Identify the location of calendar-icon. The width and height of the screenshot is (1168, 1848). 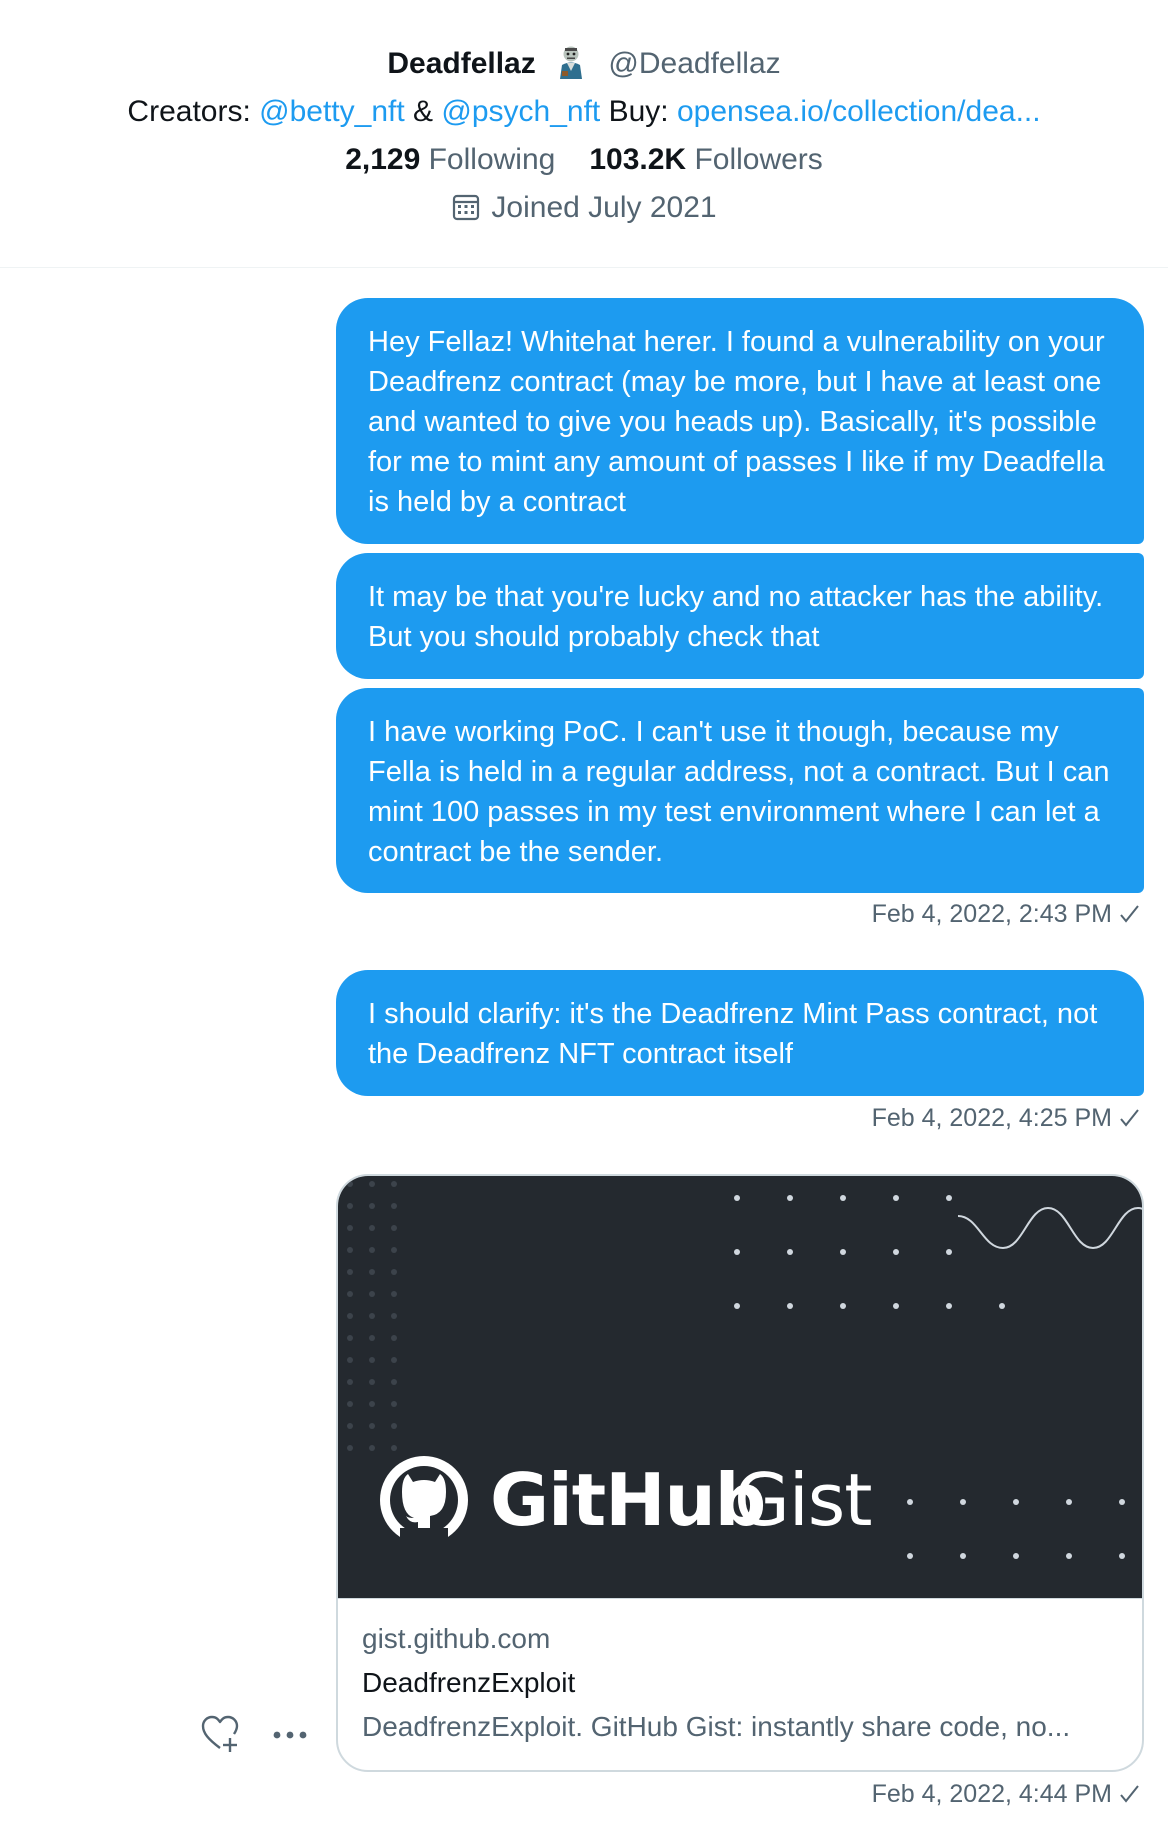
(466, 207).